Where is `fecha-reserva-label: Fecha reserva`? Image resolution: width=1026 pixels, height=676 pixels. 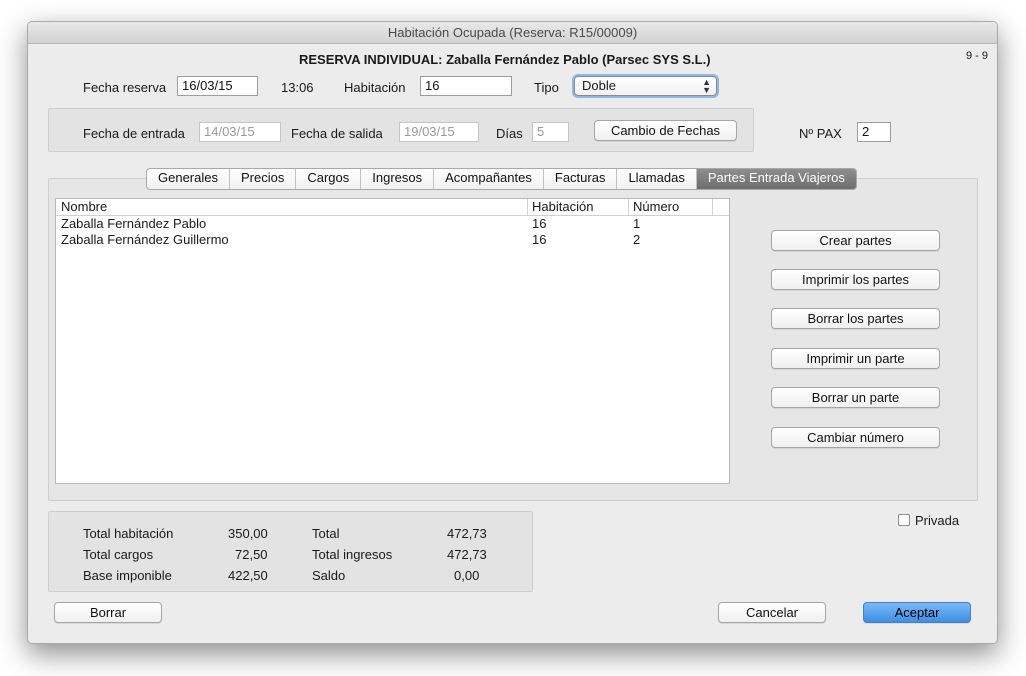
fecha-reserva-label: Fecha reserva is located at coordinates (125, 87).